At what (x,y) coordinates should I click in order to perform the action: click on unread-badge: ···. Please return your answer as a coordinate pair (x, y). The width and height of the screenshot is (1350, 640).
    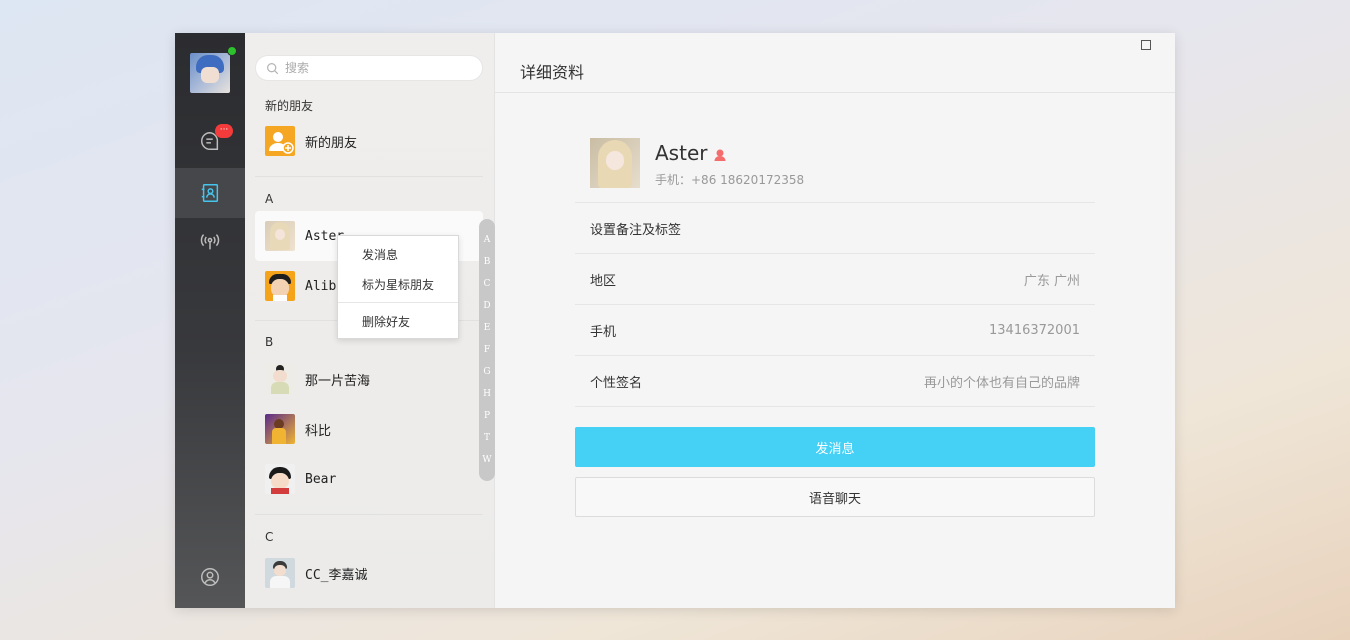
    Looking at the image, I should click on (224, 131).